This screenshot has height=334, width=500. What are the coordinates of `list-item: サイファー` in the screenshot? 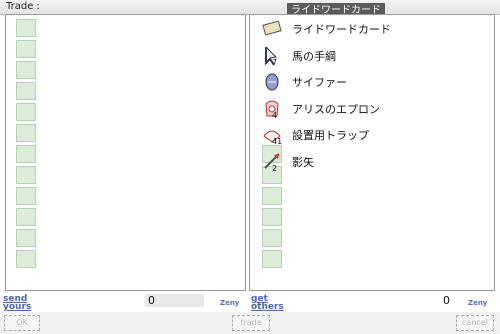 It's located at (373, 82).